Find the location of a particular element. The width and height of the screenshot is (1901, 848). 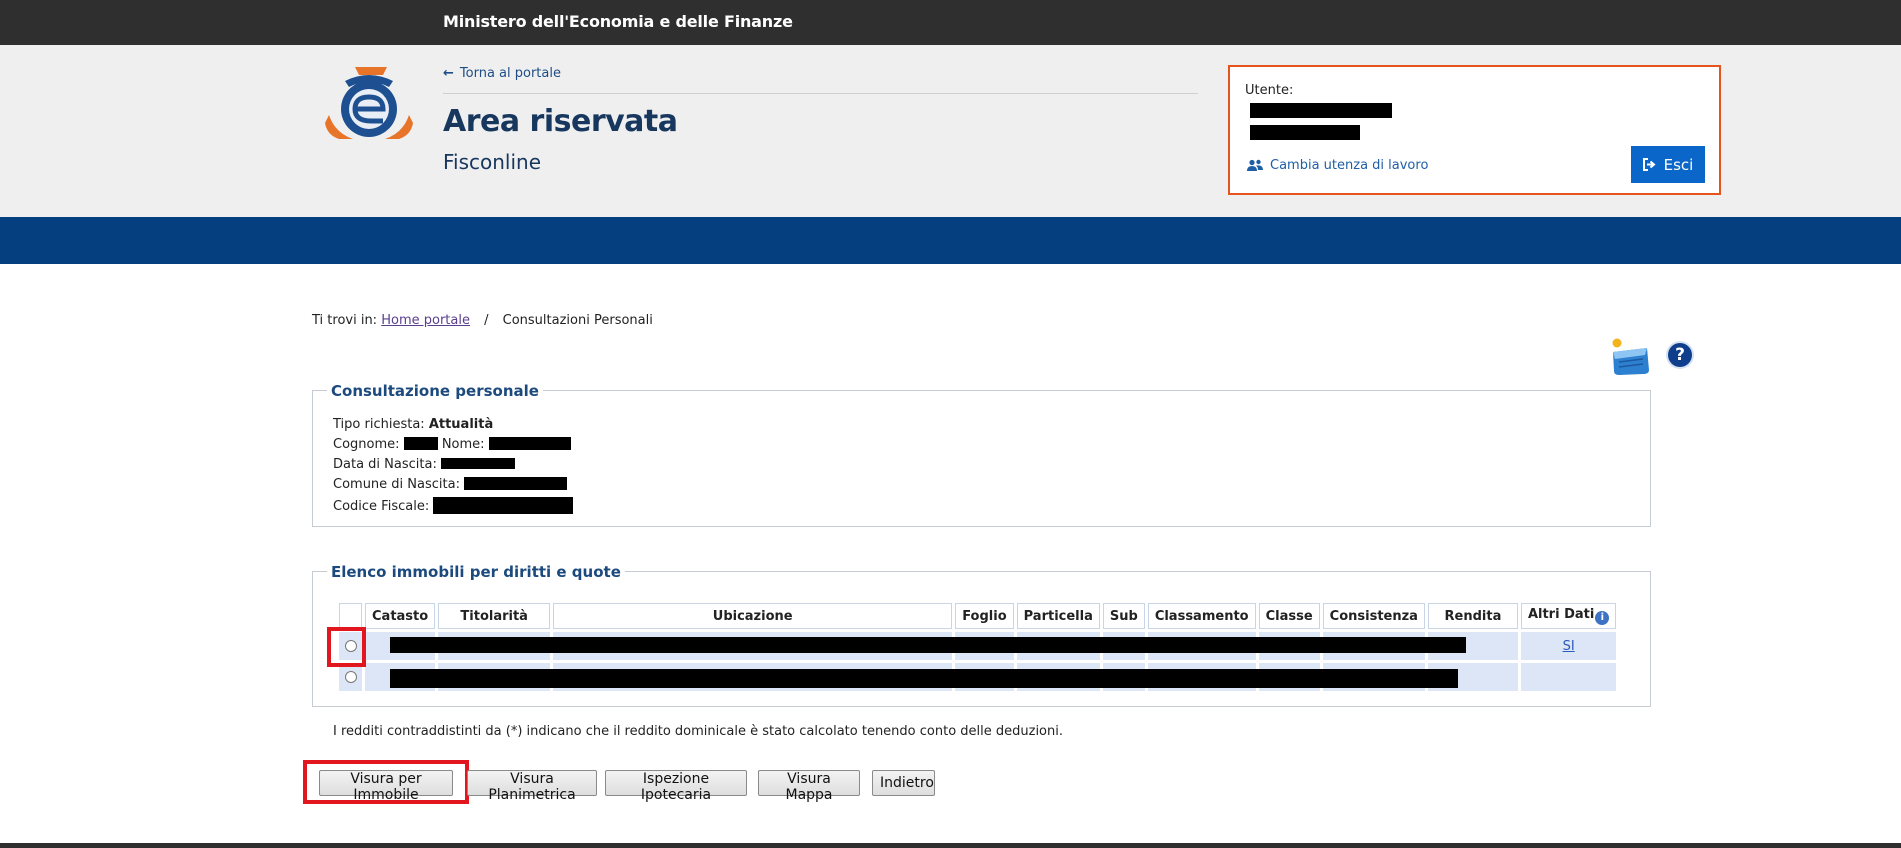

header-divider is located at coordinates (820, 93).